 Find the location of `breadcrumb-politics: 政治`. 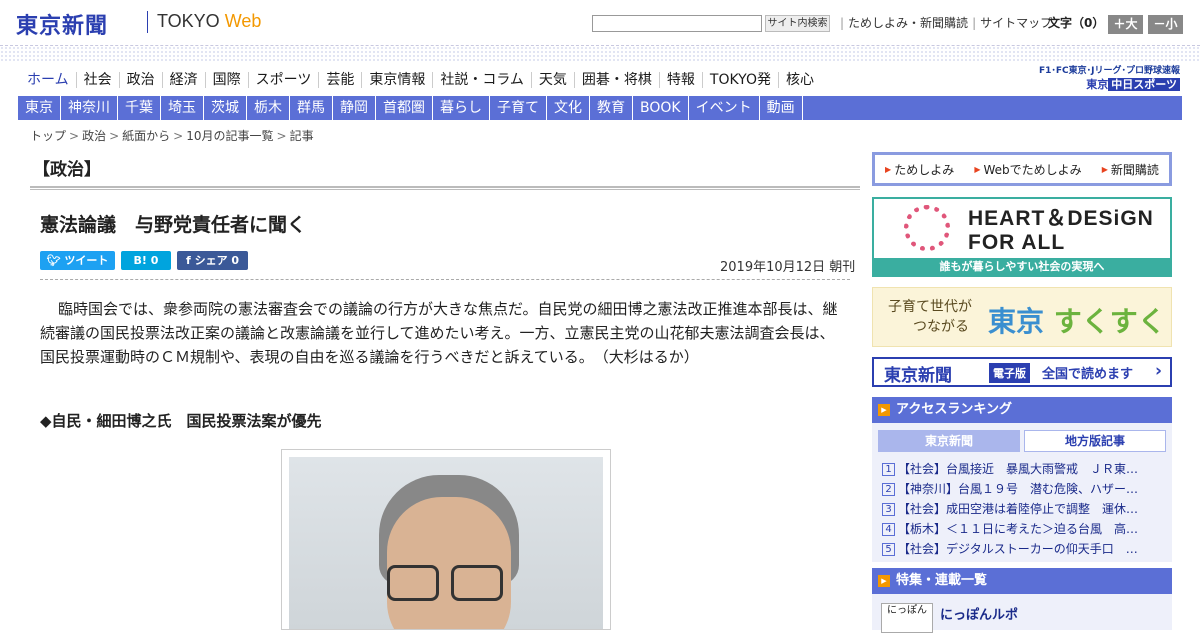

breadcrumb-politics: 政治 is located at coordinates (94, 136).